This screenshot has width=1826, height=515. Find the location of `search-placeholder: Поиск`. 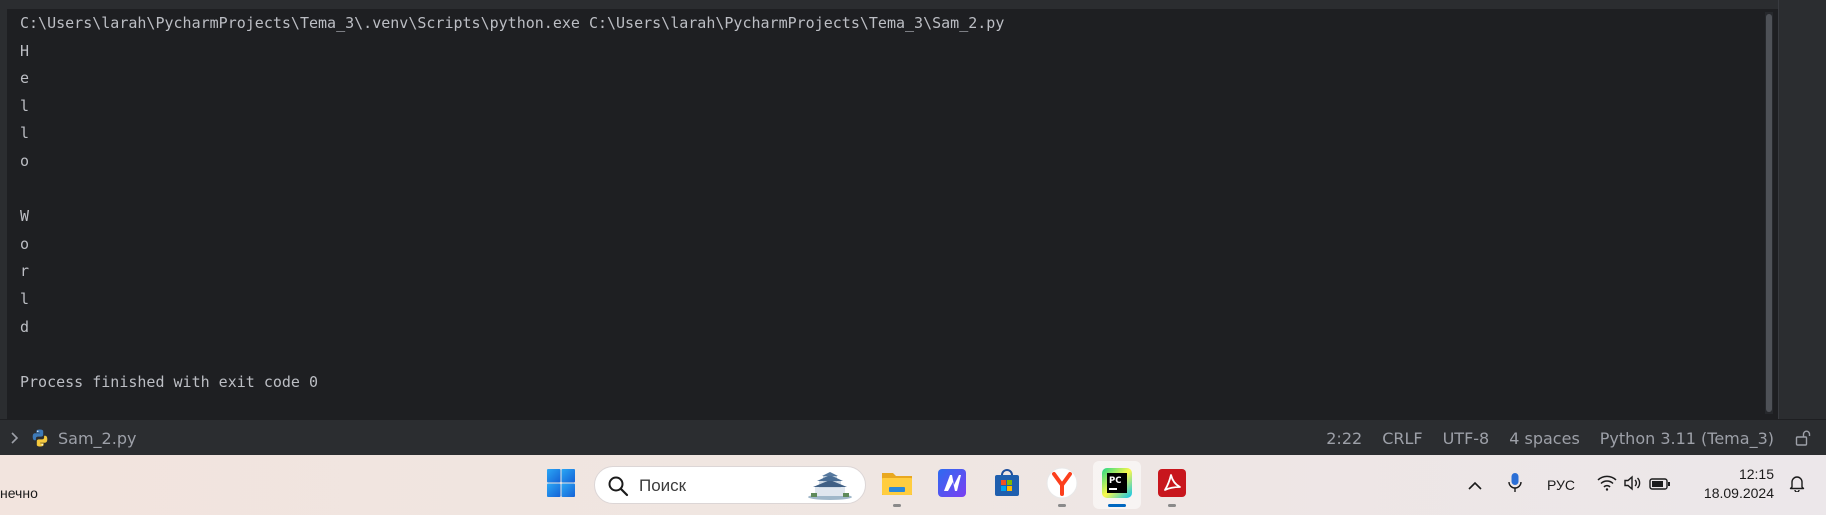

search-placeholder: Поиск is located at coordinates (663, 485).